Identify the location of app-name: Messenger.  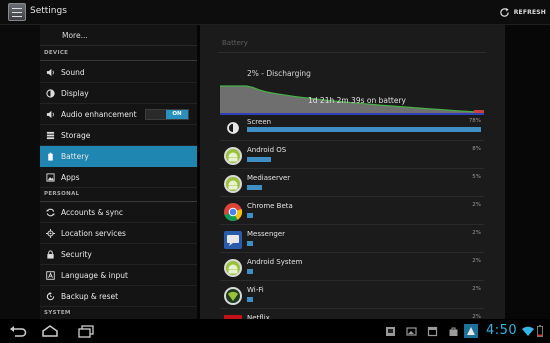
(266, 234).